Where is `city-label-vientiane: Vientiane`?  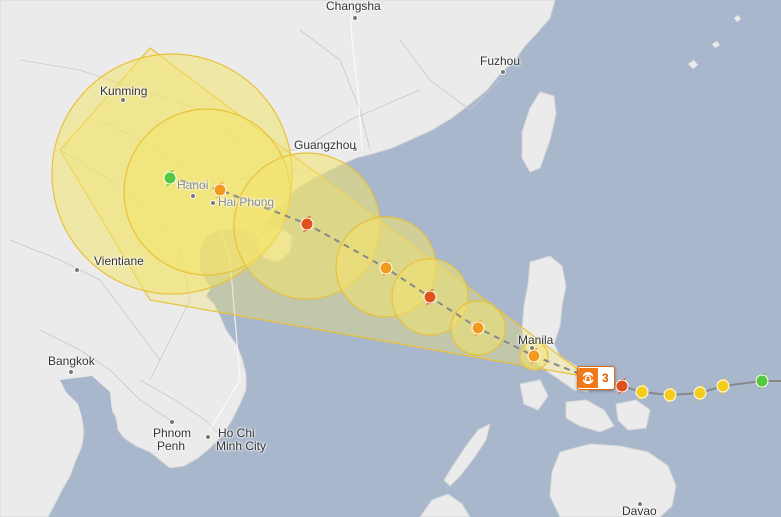
city-label-vientiane: Vientiane is located at coordinates (119, 261).